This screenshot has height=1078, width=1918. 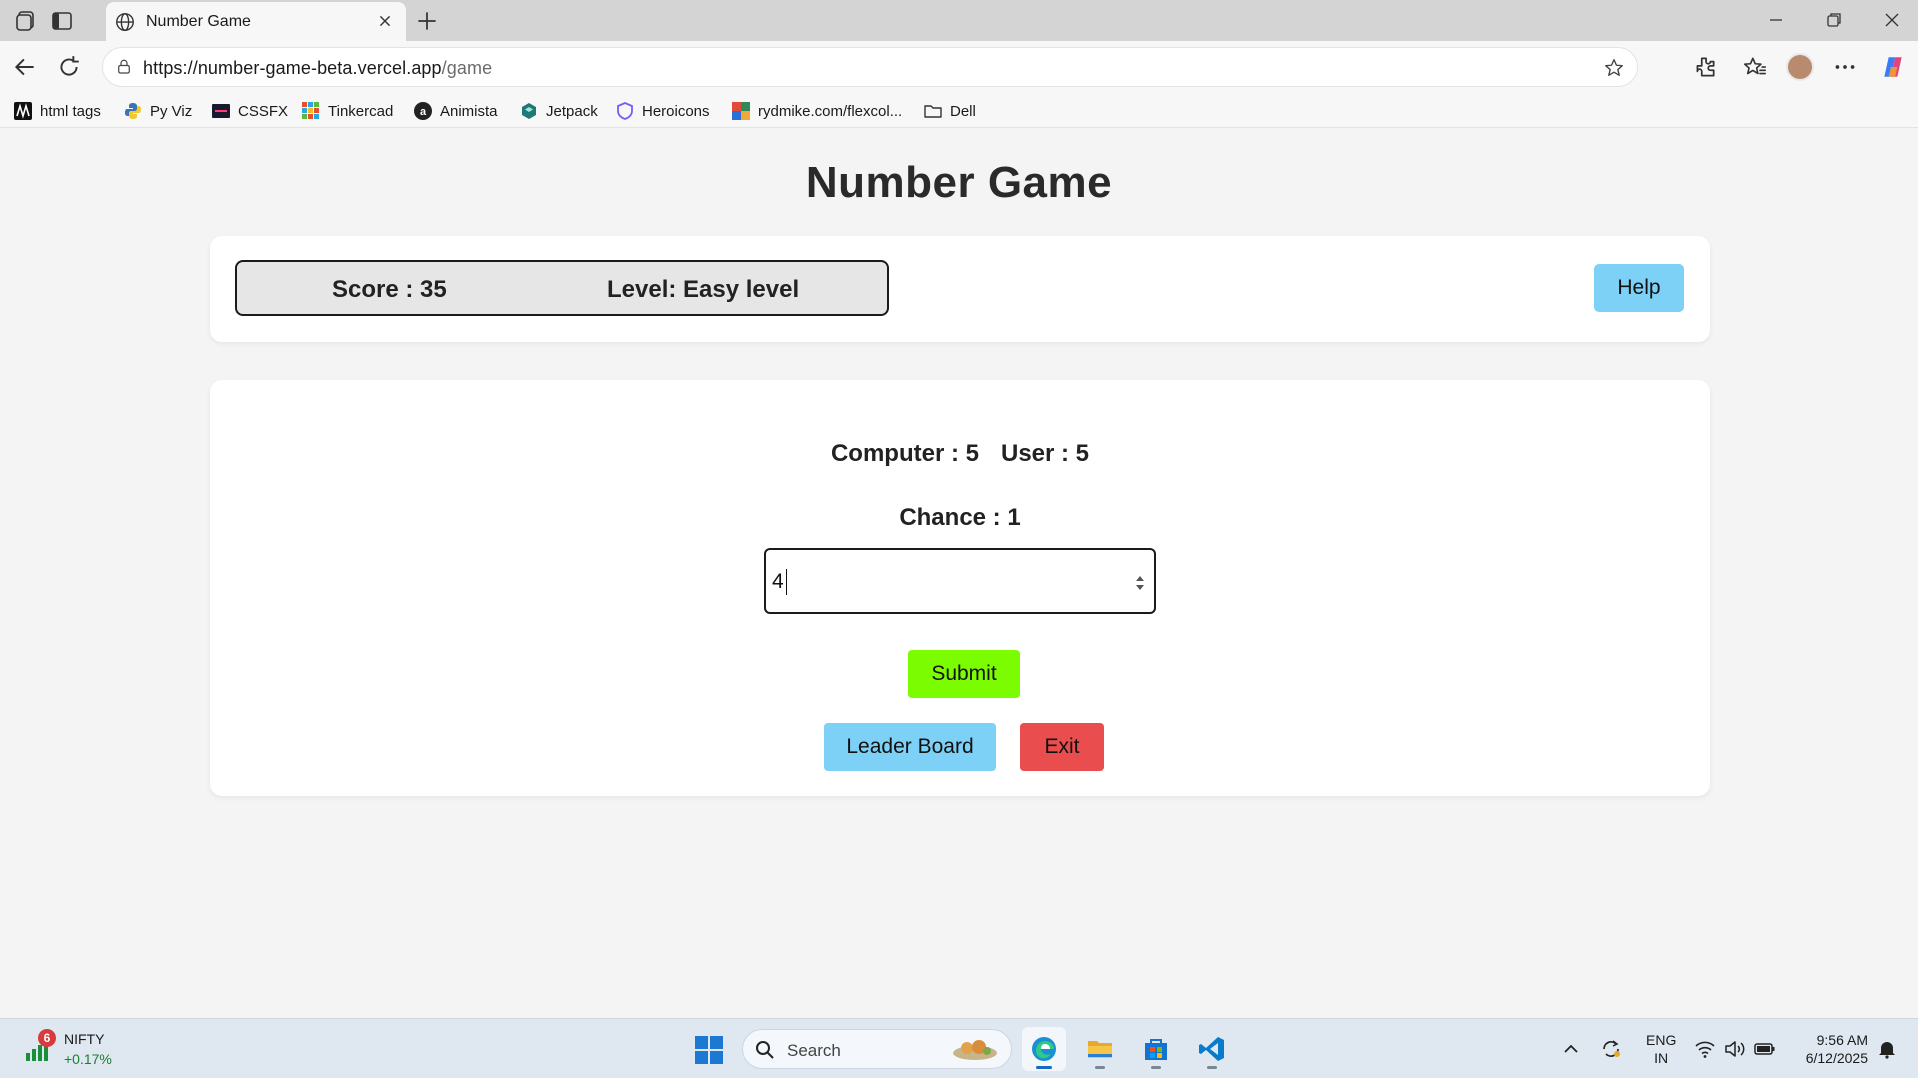 I want to click on restore-icon, so click(x=1834, y=20).